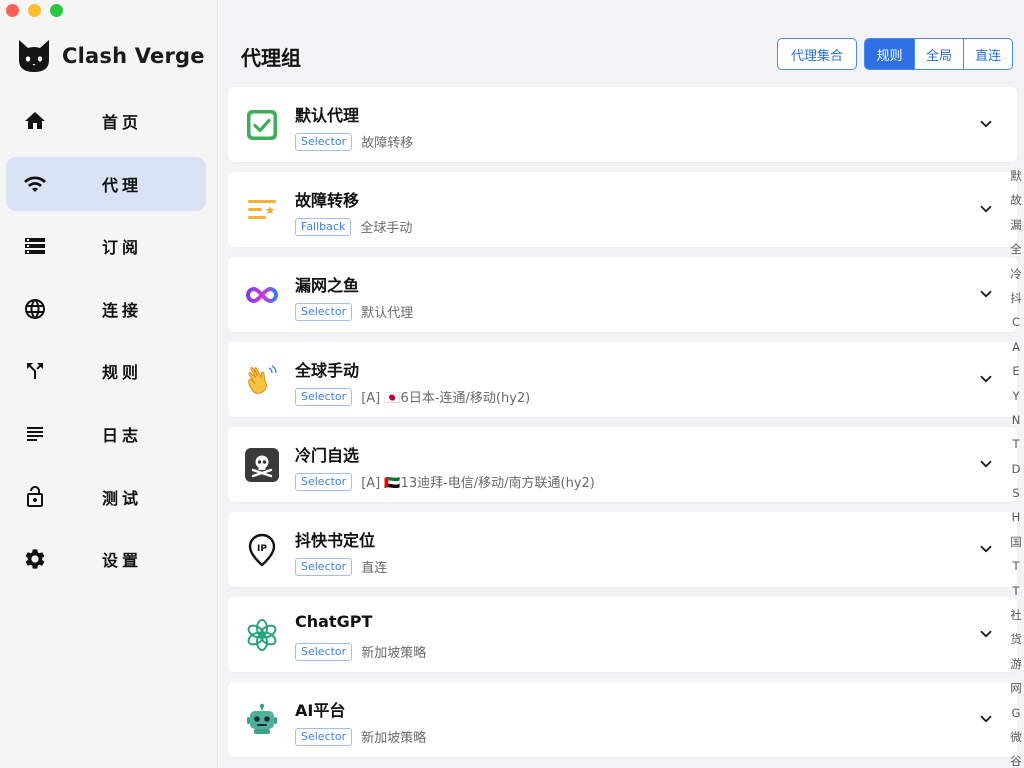 This screenshot has width=1024, height=768. I want to click on sidebar-item-label: 规则, so click(122, 373).